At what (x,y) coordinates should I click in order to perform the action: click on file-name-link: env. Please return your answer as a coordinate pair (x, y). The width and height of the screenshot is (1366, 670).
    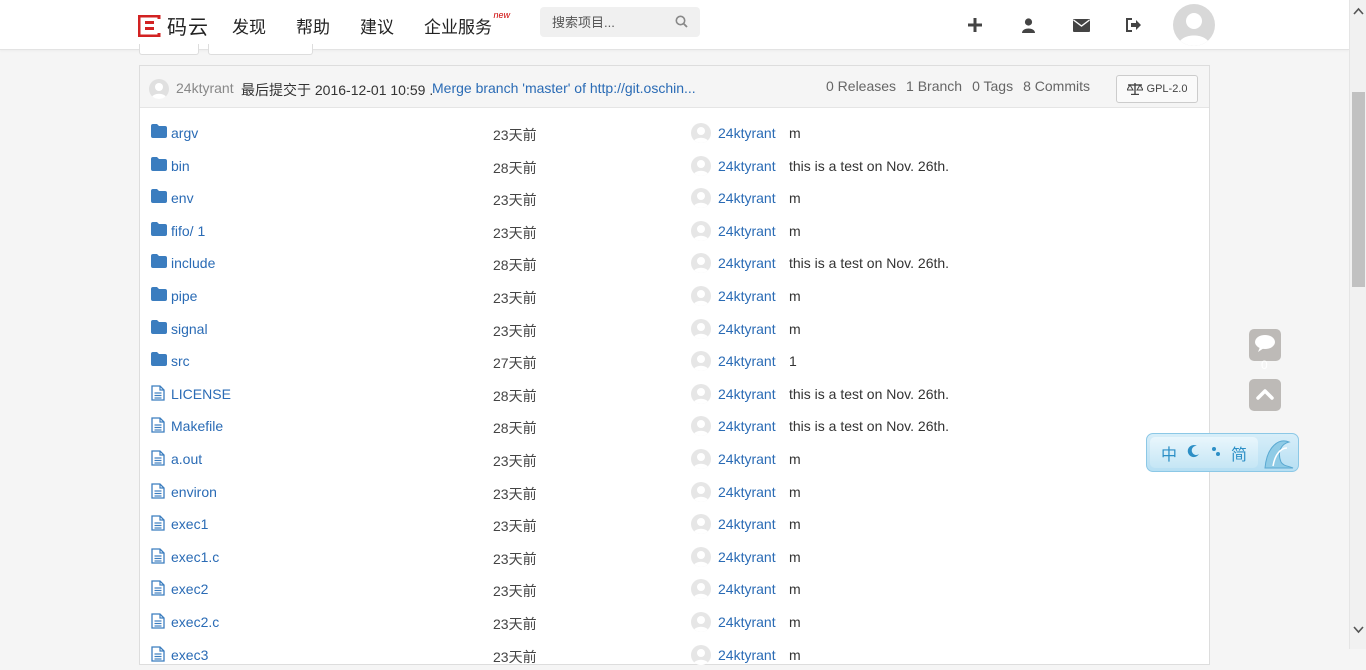
    Looking at the image, I should click on (182, 198).